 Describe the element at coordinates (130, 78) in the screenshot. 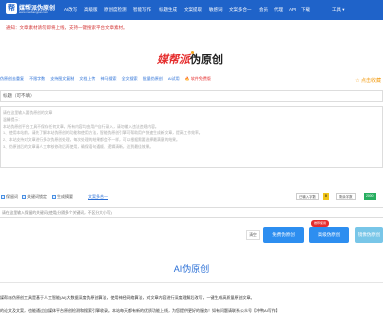

I see `feature-item: 全文搜索` at that location.